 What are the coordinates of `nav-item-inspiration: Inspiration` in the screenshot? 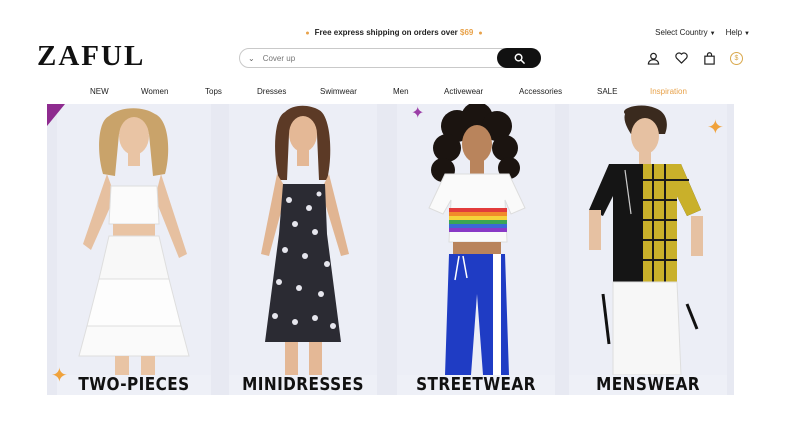 It's located at (668, 91).